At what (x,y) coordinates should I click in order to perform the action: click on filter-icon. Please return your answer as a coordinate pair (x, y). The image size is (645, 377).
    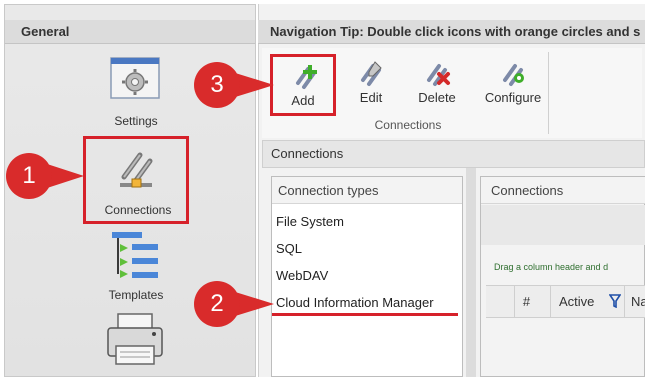
    Looking at the image, I should click on (615, 302).